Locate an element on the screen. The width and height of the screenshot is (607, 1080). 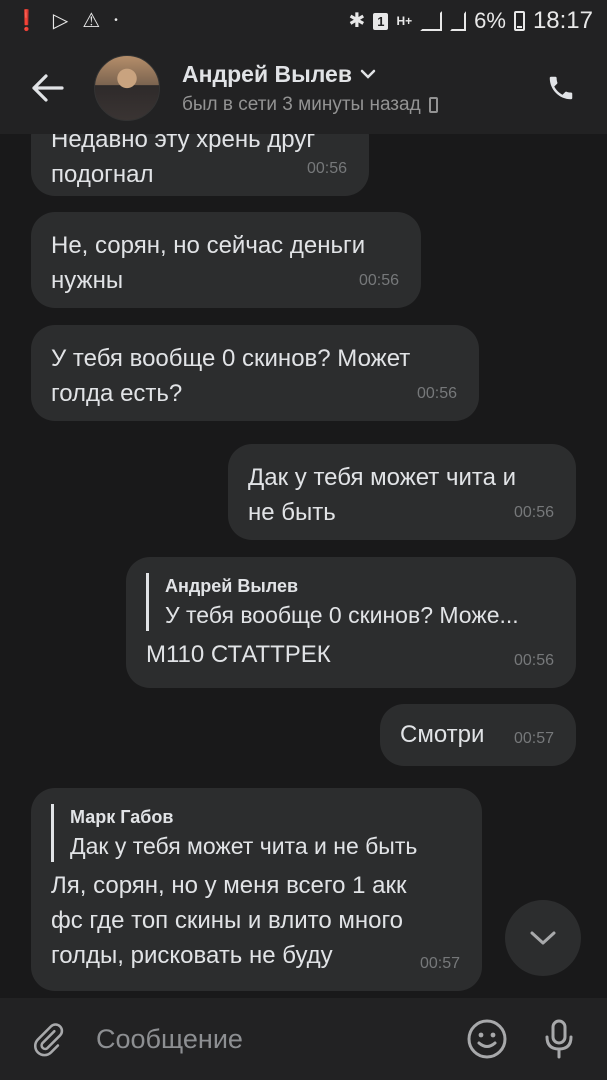
sim-badge: 1 is located at coordinates (381, 21).